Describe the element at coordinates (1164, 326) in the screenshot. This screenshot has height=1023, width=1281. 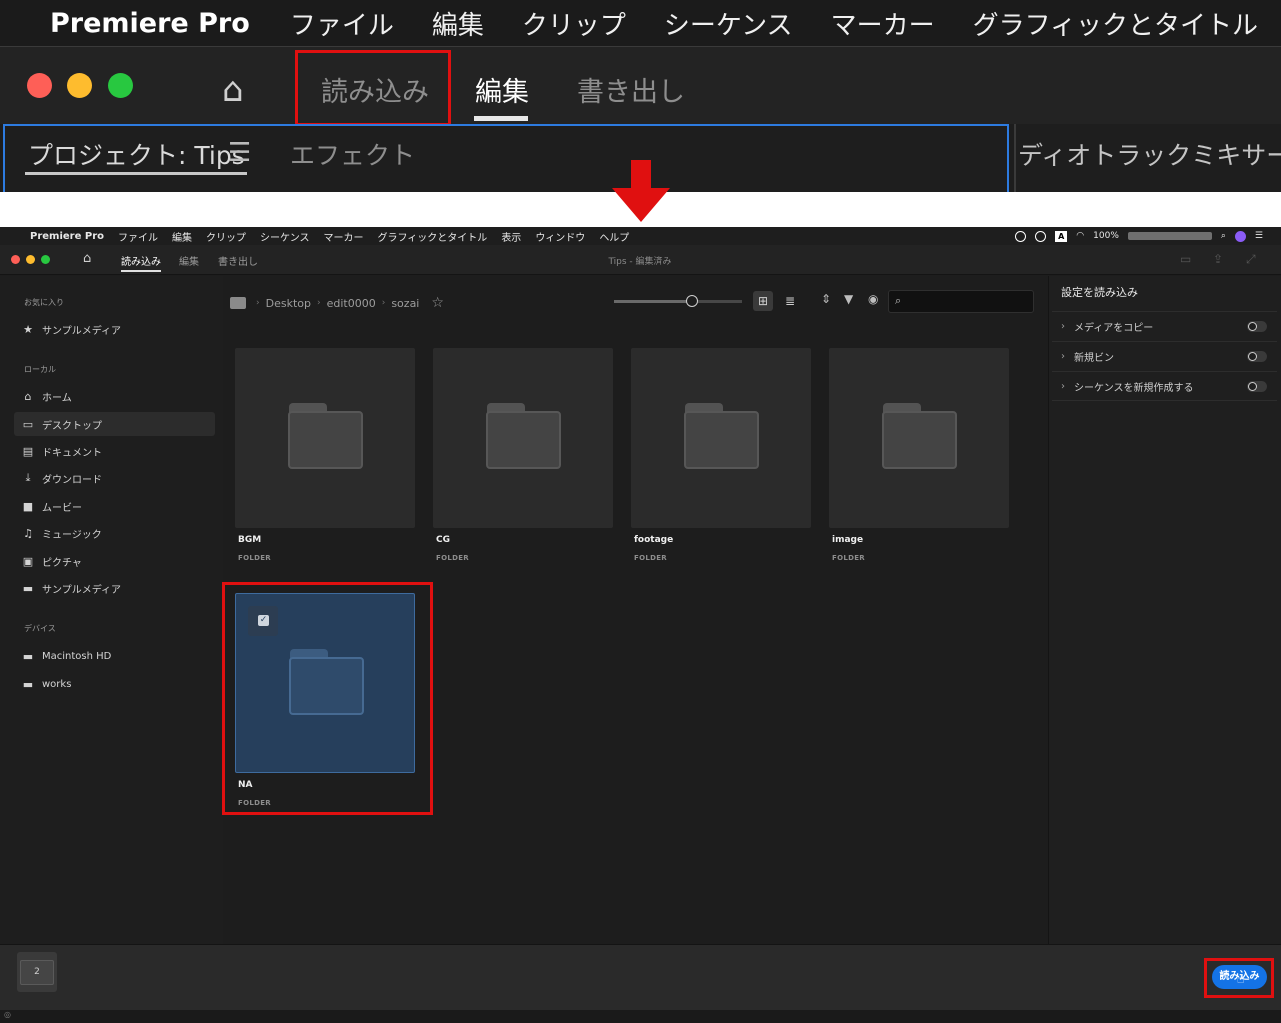
I see `option-copy-media: › メディアをコピー` at that location.